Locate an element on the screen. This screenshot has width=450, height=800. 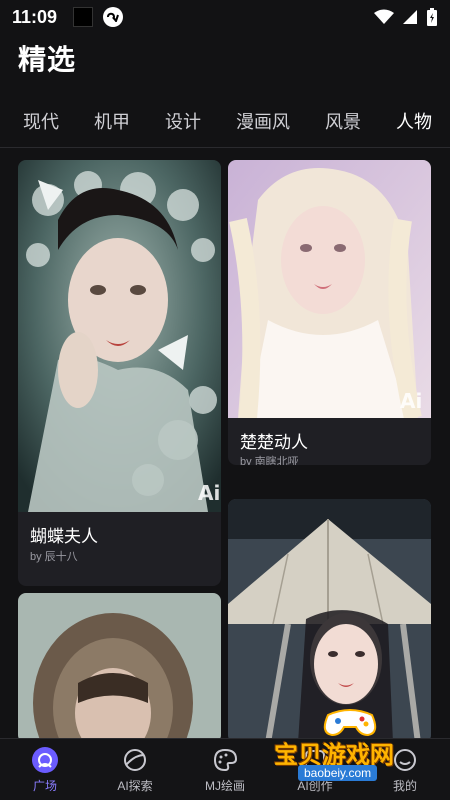
tab-mecha: 机甲 is located at coordinates (112, 121).